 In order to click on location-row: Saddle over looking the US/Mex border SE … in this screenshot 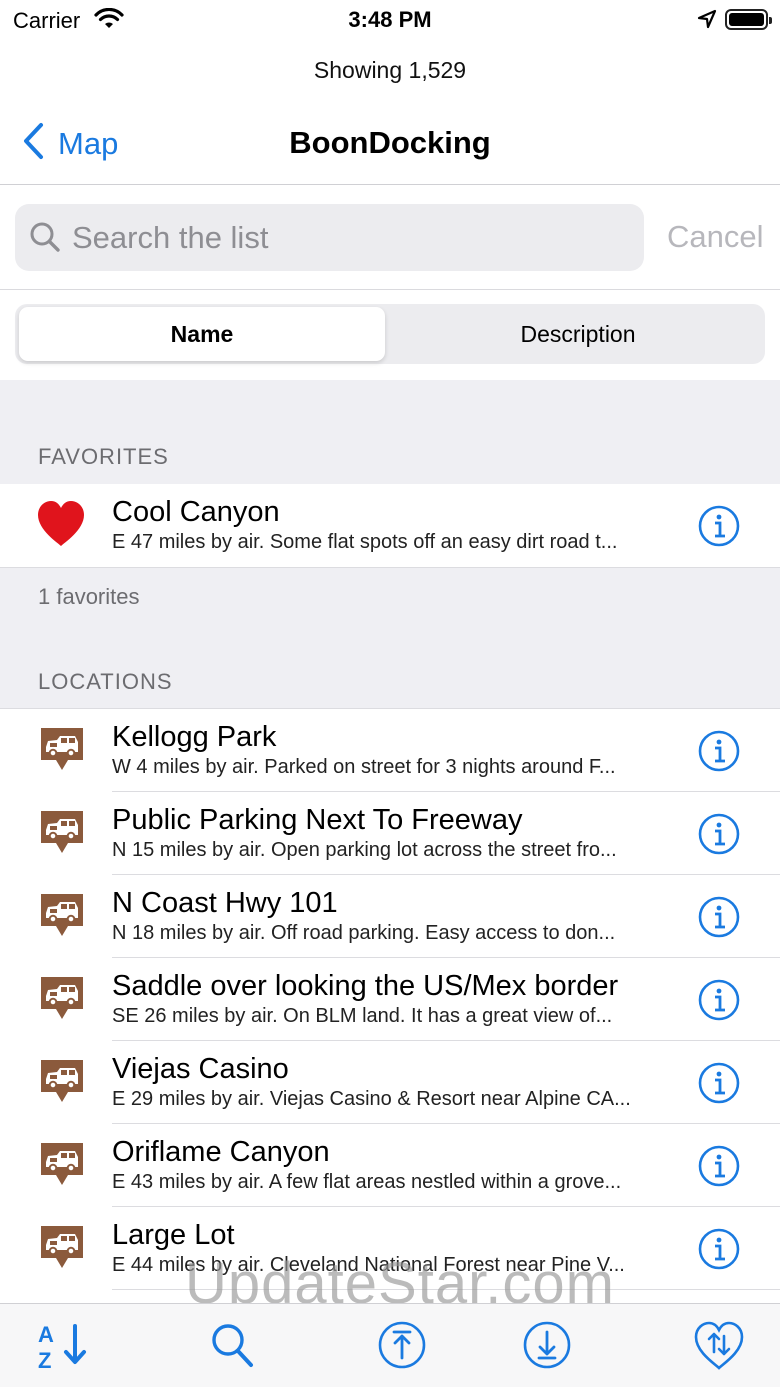, I will do `click(390, 999)`.